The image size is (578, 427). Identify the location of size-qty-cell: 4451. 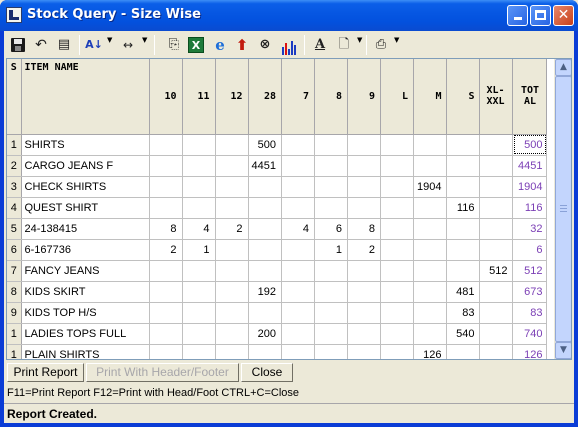
(265, 166).